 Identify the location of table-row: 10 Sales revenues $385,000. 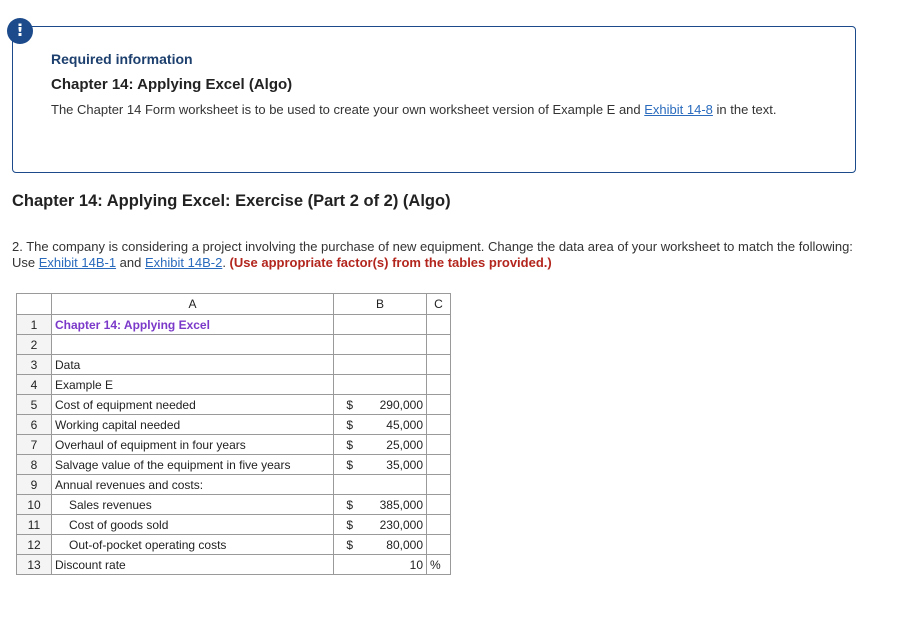
(233, 504).